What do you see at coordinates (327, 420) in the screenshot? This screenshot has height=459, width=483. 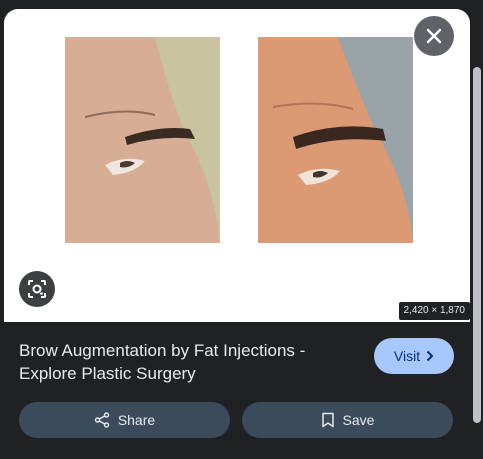 I see `bookmark-icon` at bounding box center [327, 420].